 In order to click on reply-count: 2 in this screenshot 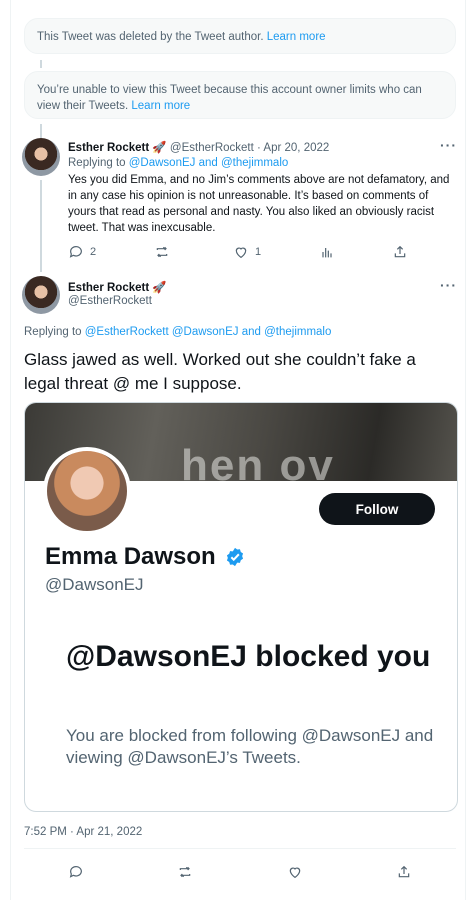, I will do `click(93, 252)`.